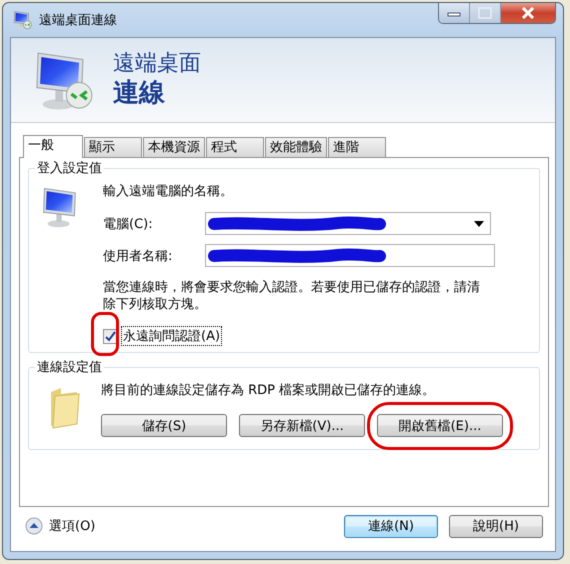  I want to click on checkbox-label: 永遠詢問認證(A), so click(171, 336).